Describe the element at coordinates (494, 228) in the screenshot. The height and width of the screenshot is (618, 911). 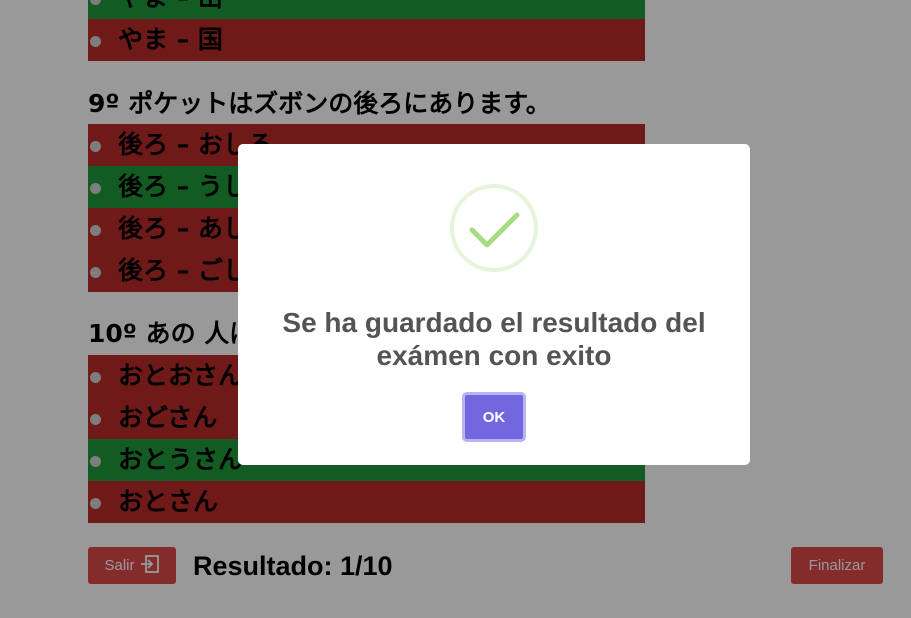
I see `checkmark-success-icon` at that location.